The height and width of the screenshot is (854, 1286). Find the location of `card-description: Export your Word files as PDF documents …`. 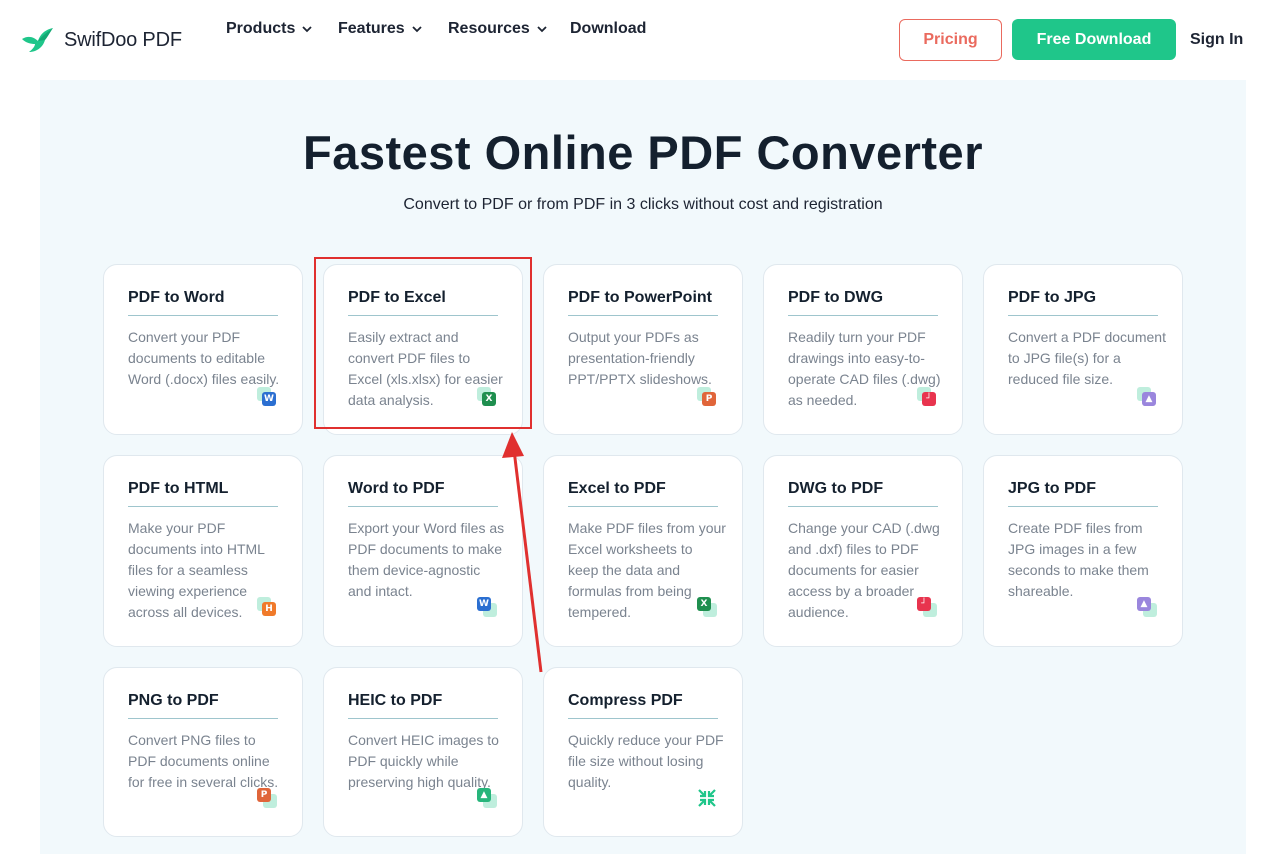

card-description: Export your Word files as PDF documents … is located at coordinates (426, 559).